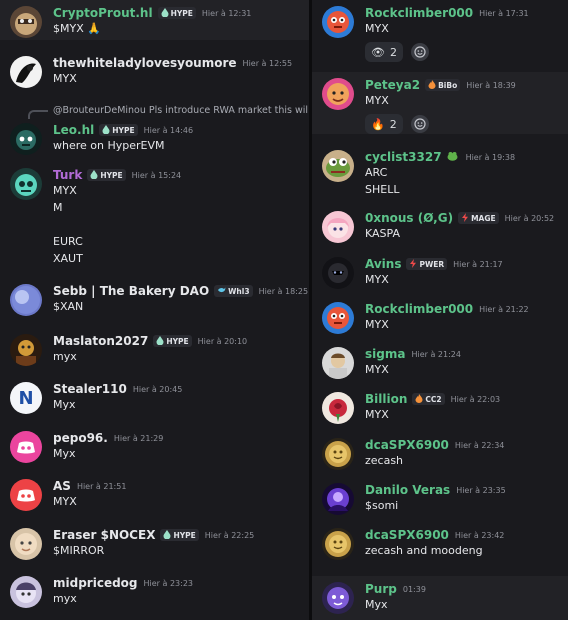 The image size is (568, 620). I want to click on username: sigma, so click(385, 354).